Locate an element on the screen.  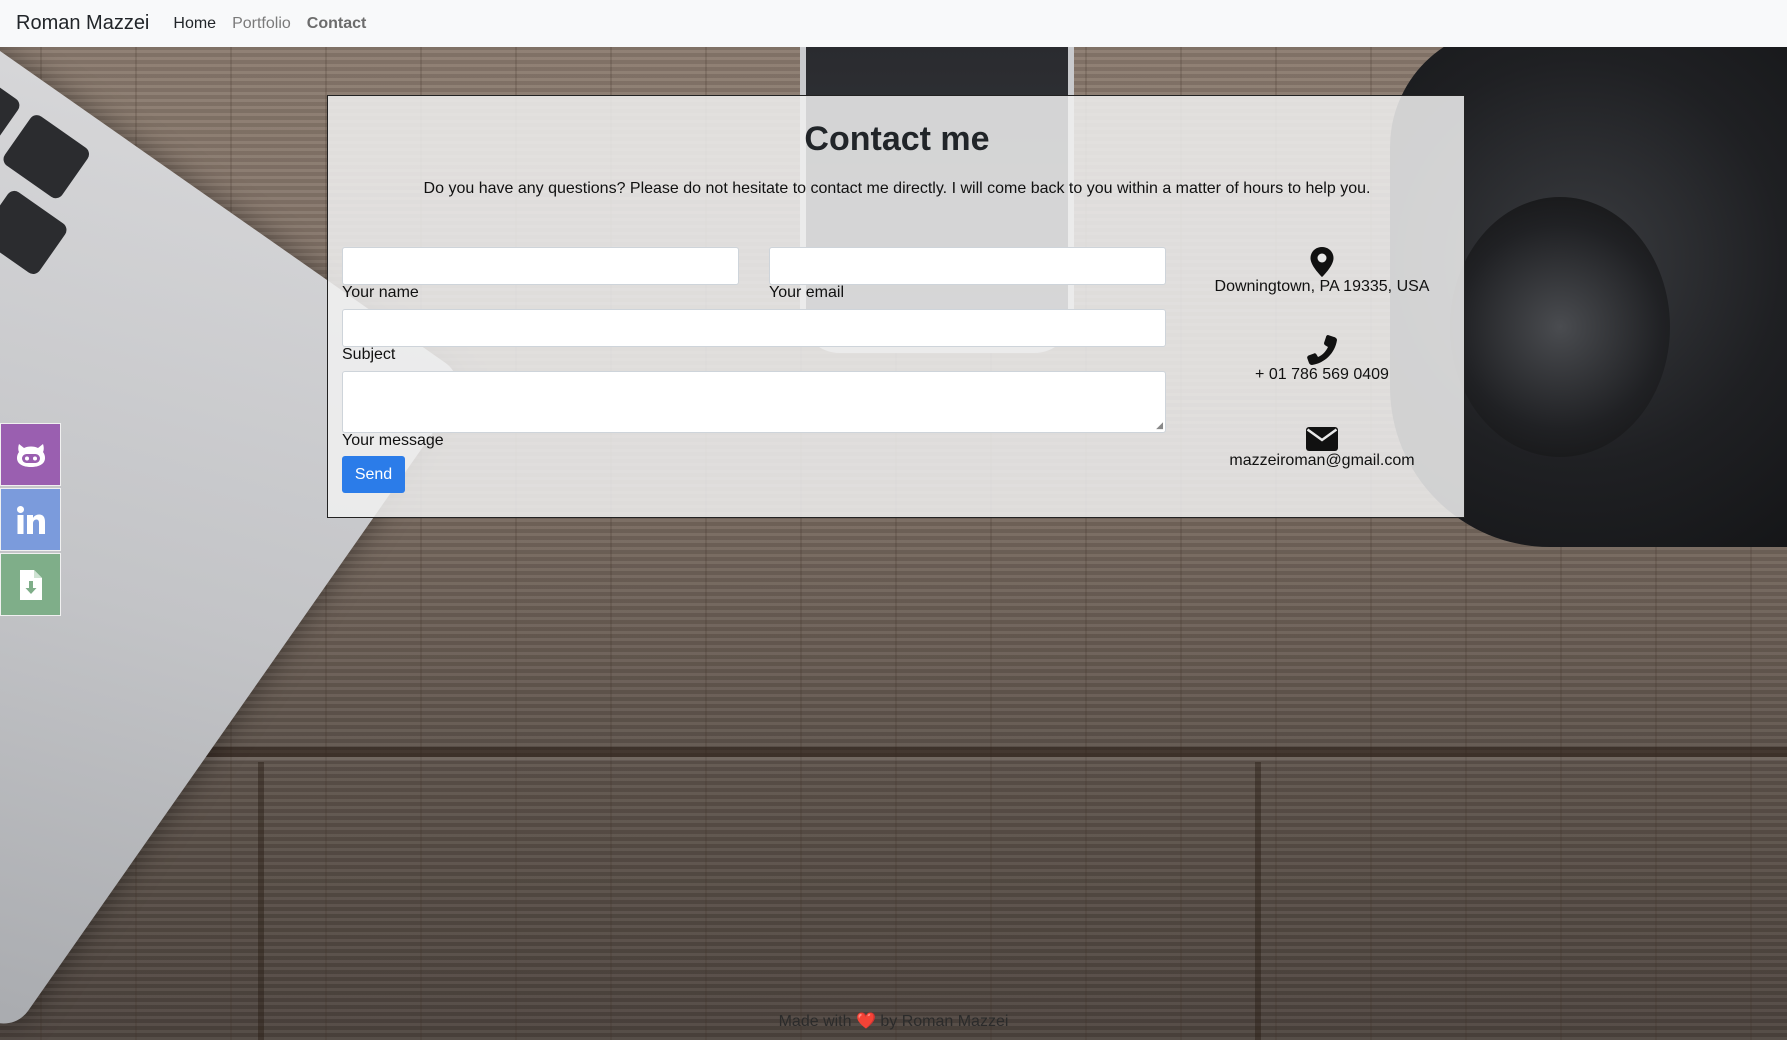
name-input is located at coordinates (540, 266).